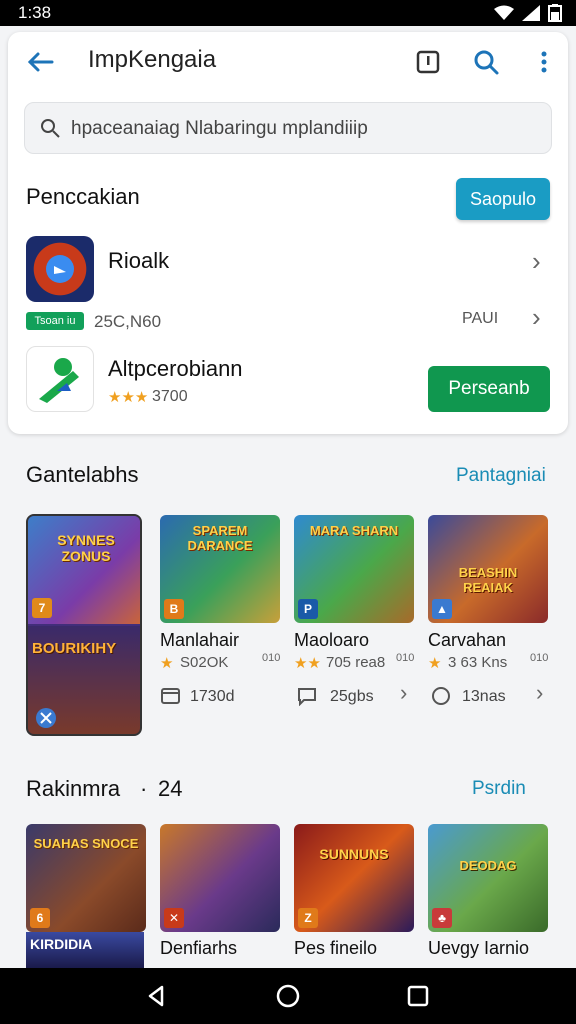 The height and width of the screenshot is (1024, 576). I want to click on game-badge-icon: 6, so click(40, 918).